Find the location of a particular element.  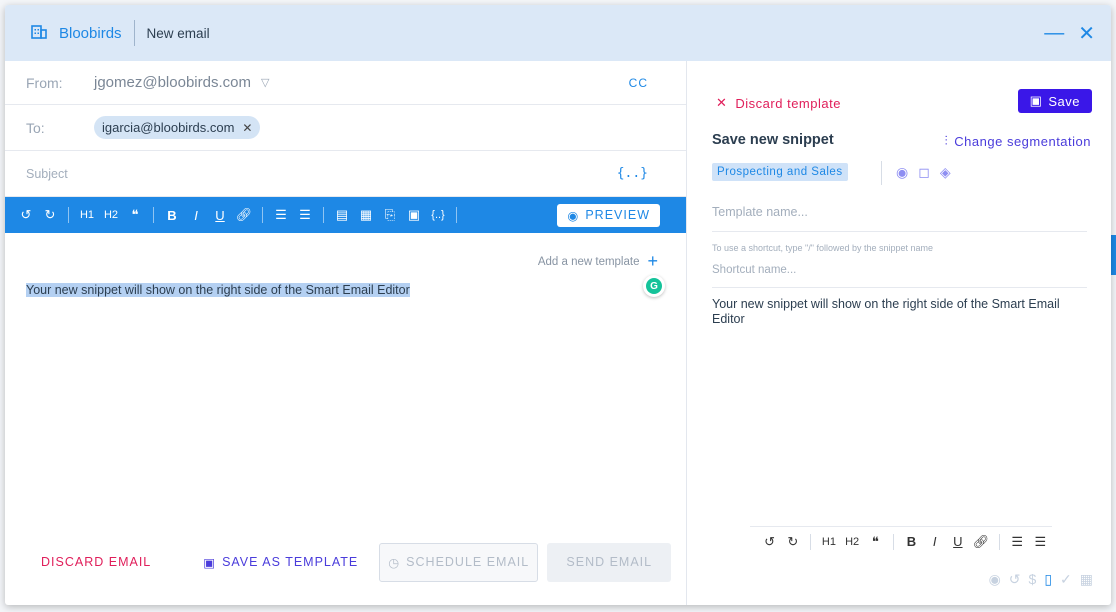

subject-row: Subject {..} is located at coordinates (345, 174).